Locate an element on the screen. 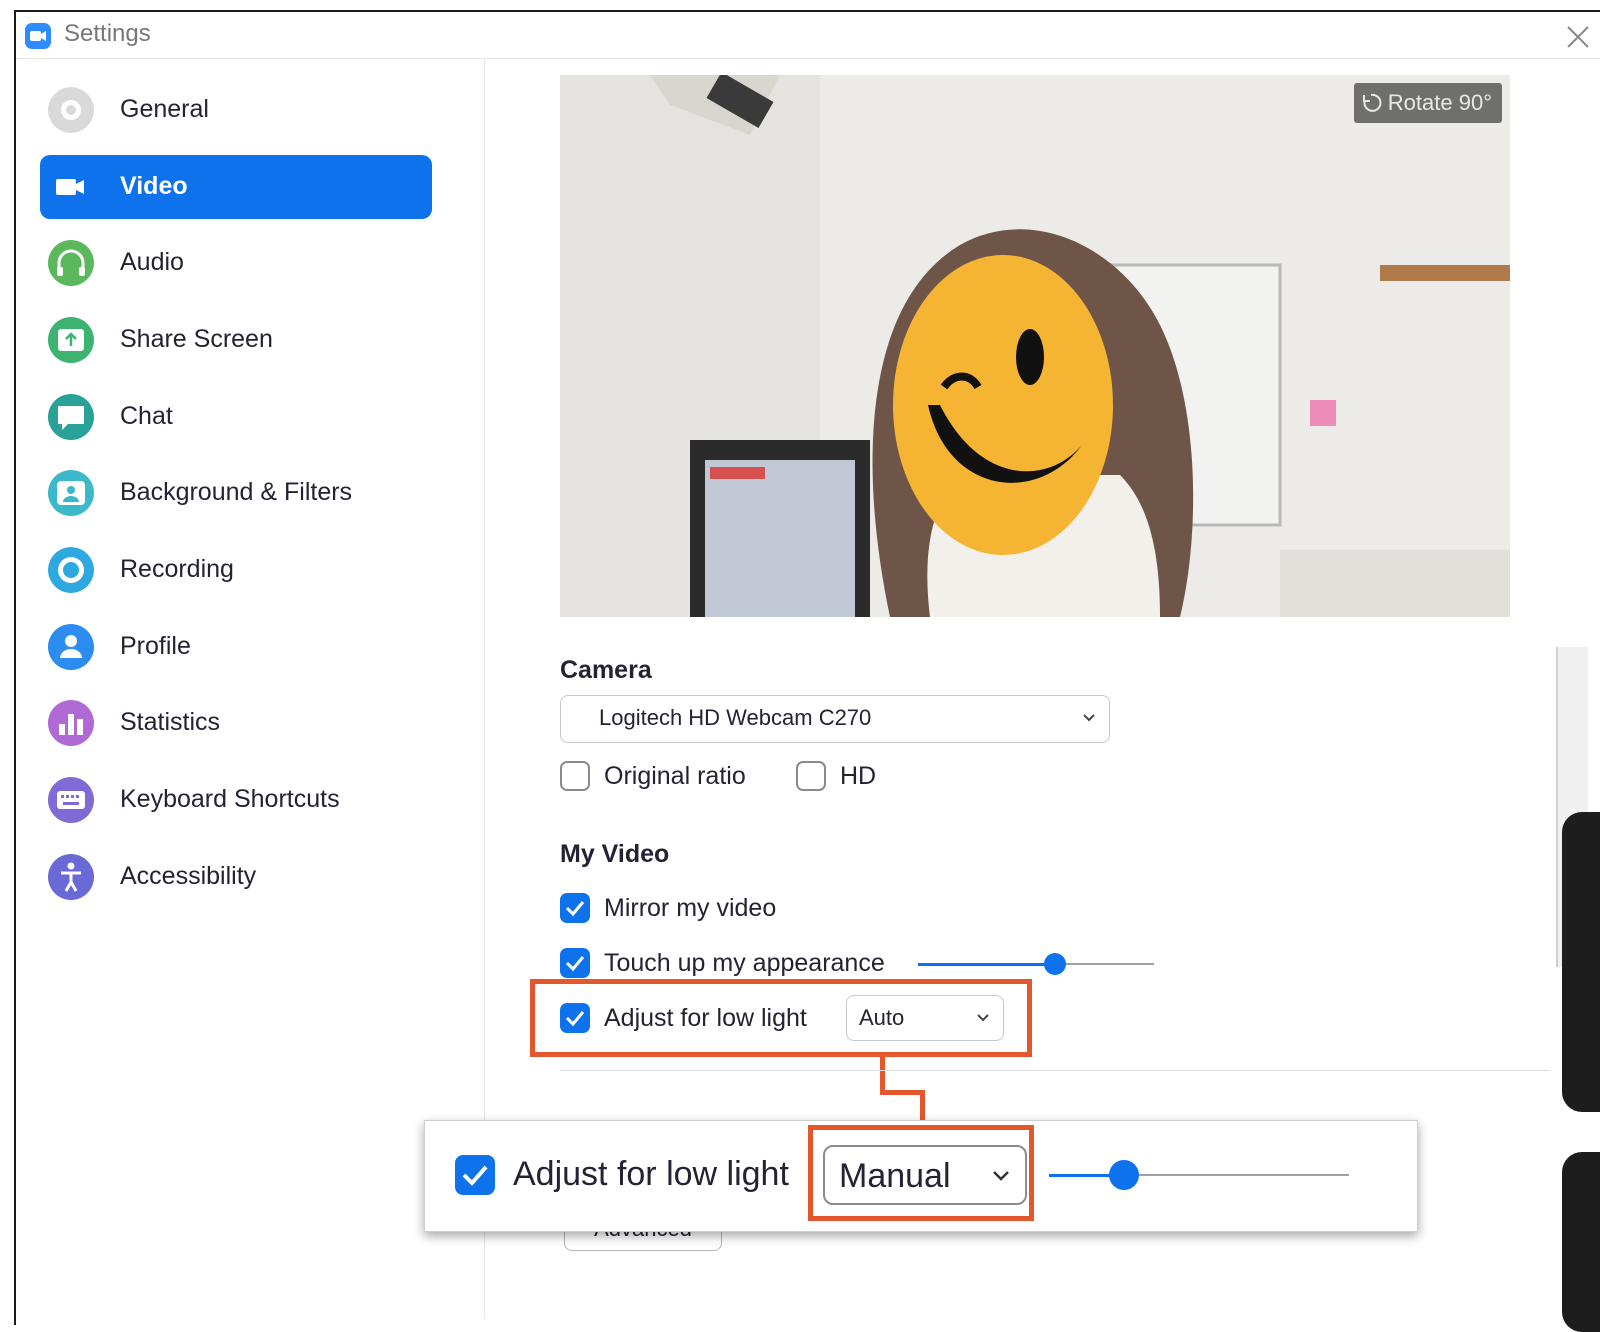  hd-checkbox is located at coordinates (811, 776).